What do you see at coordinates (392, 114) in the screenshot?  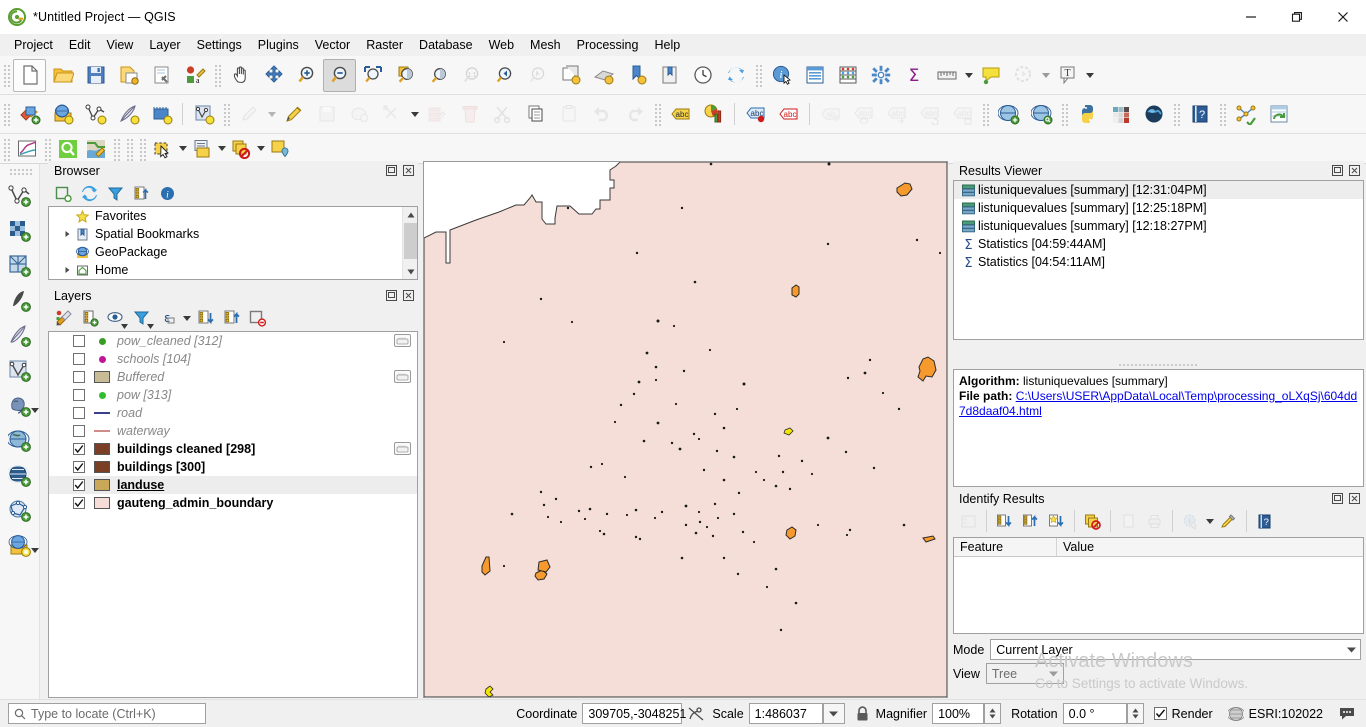 I see `vertex-tool-button` at bounding box center [392, 114].